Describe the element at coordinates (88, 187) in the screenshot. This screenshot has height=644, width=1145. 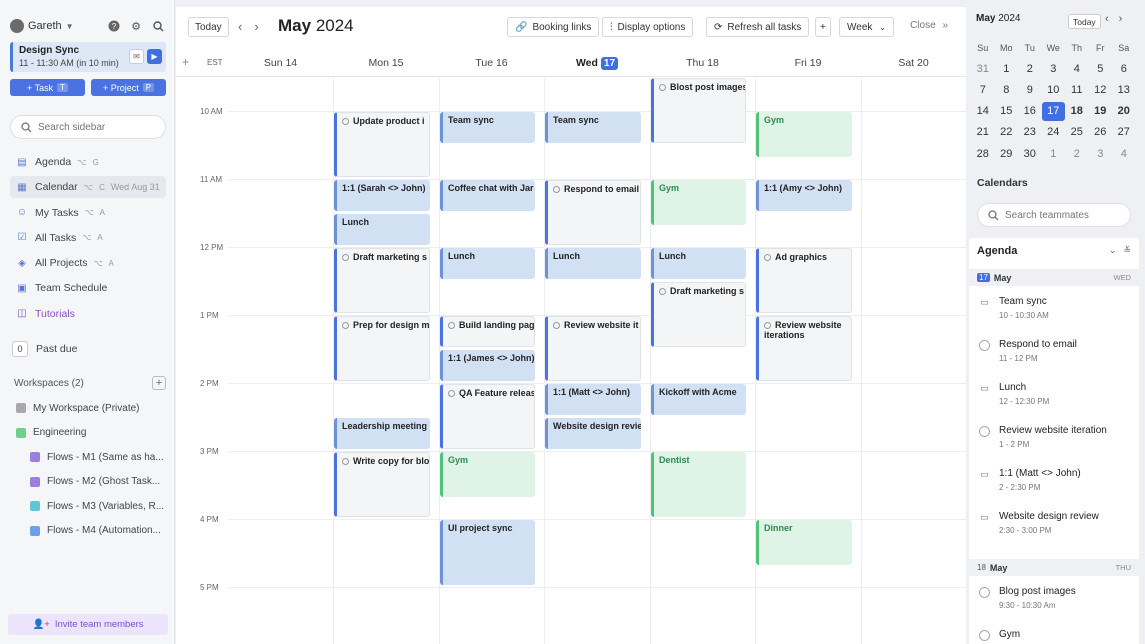
I see `sidebar-item-calendar: ▦ Calendar ⌥ C Wed Aug 31` at that location.